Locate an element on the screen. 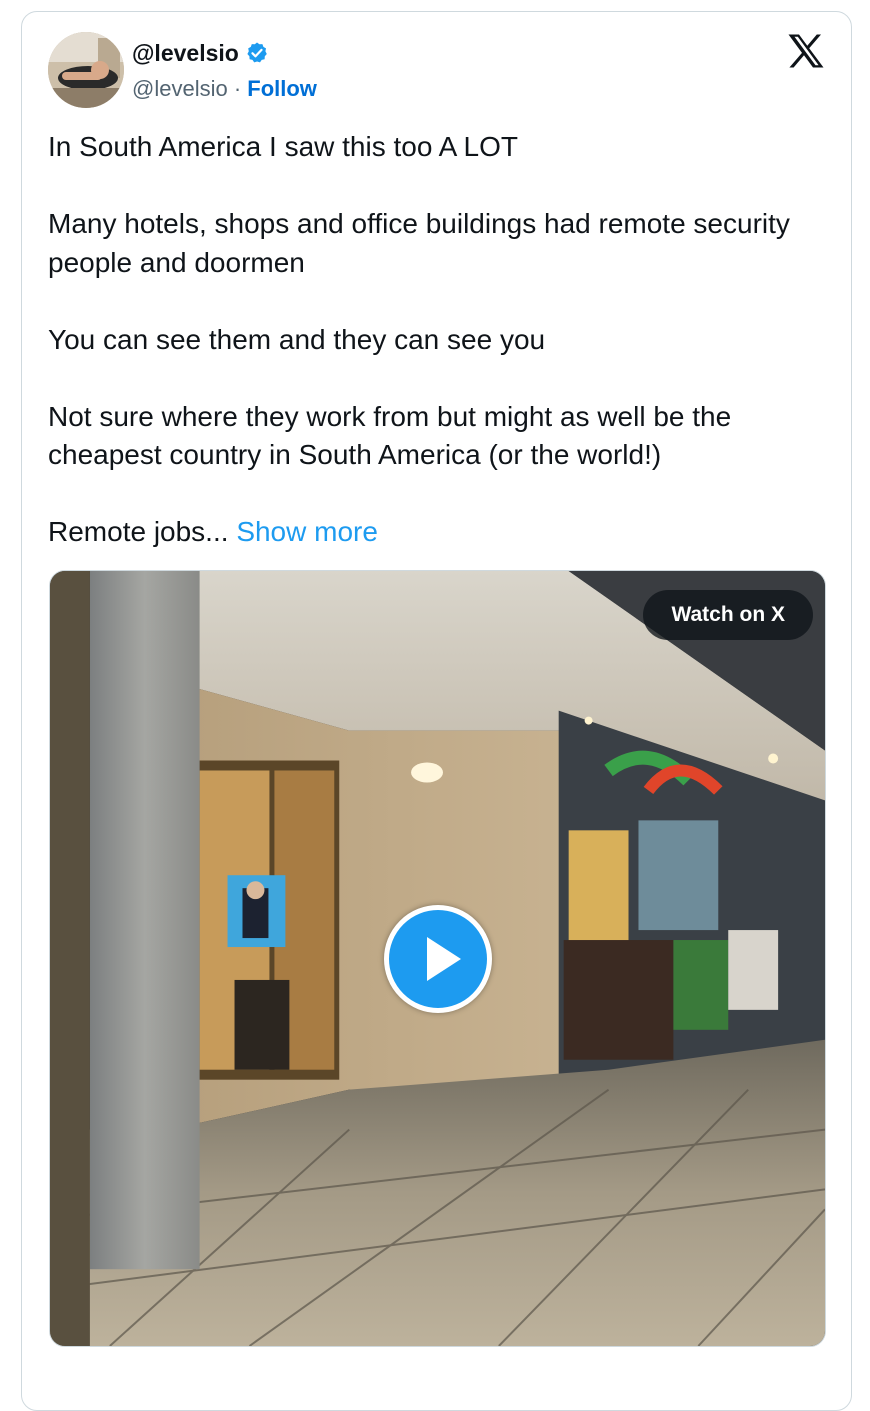 The image size is (870, 1411). author-handle-row: @levelsio · Follow is located at coordinates (224, 89).